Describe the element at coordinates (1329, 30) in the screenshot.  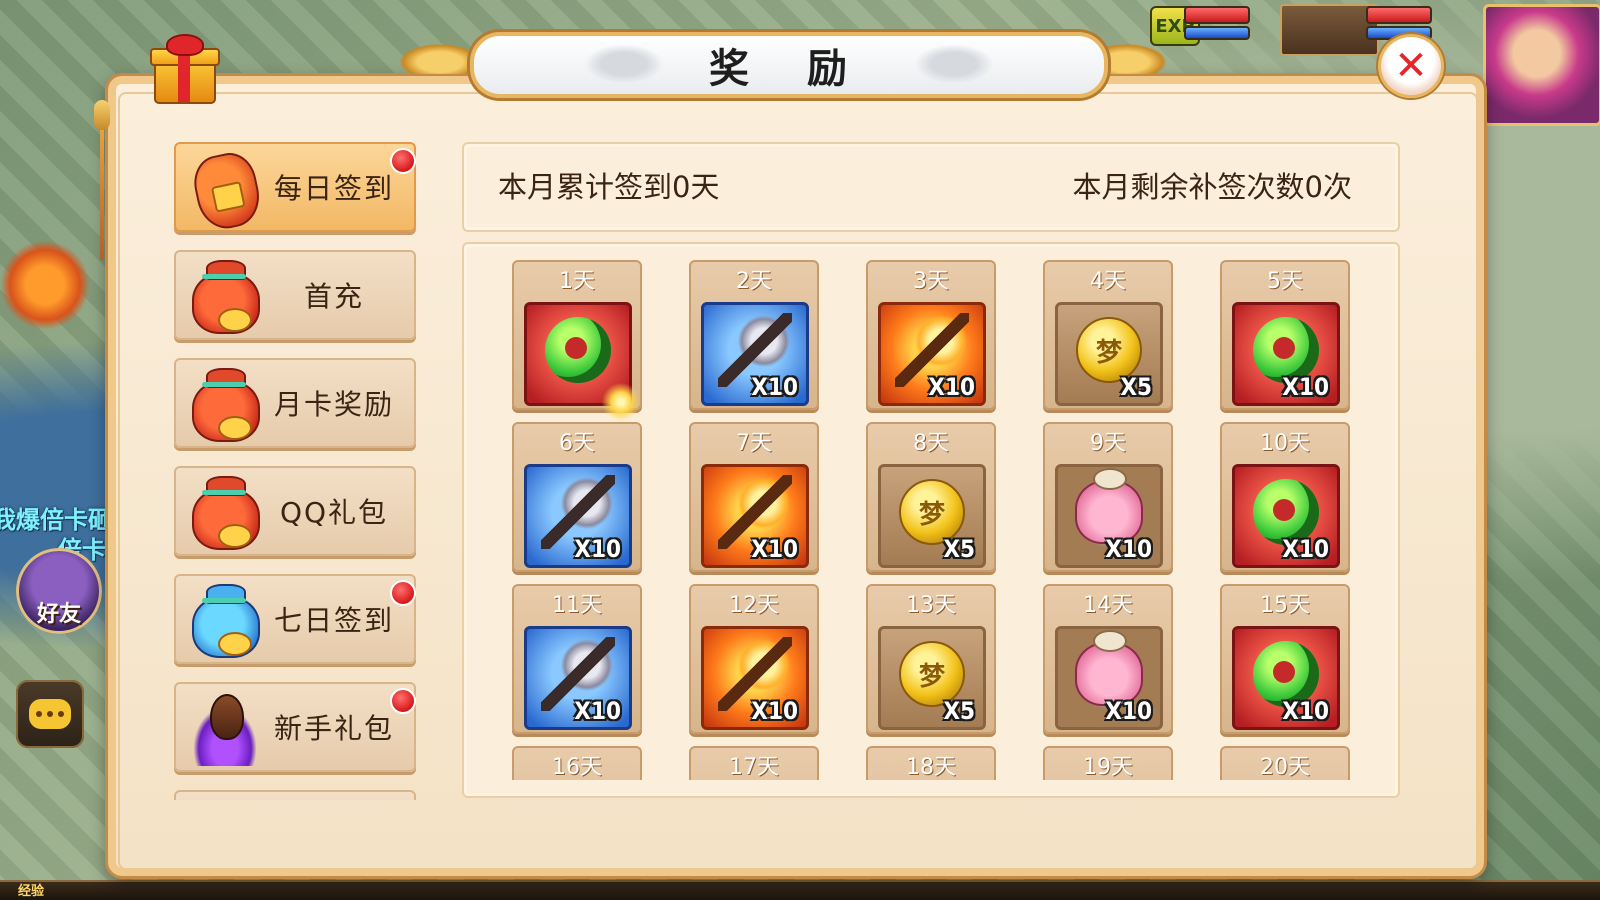
I see `pet-portrait` at that location.